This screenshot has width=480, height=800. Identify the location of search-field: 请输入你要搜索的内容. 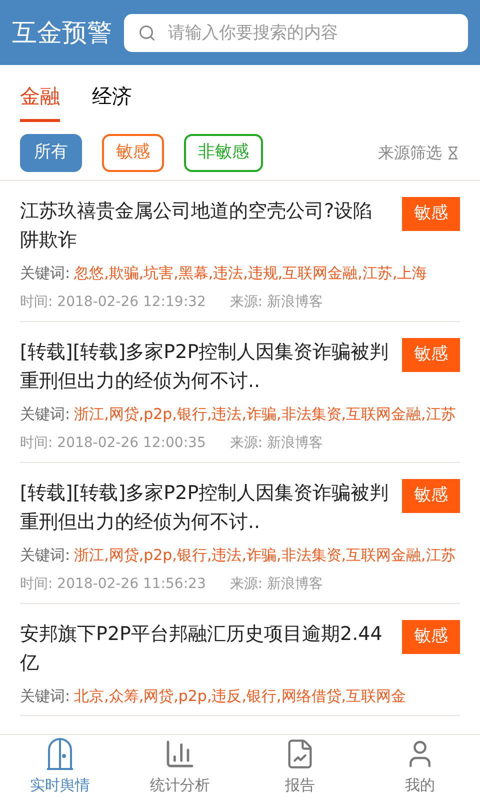
(296, 33).